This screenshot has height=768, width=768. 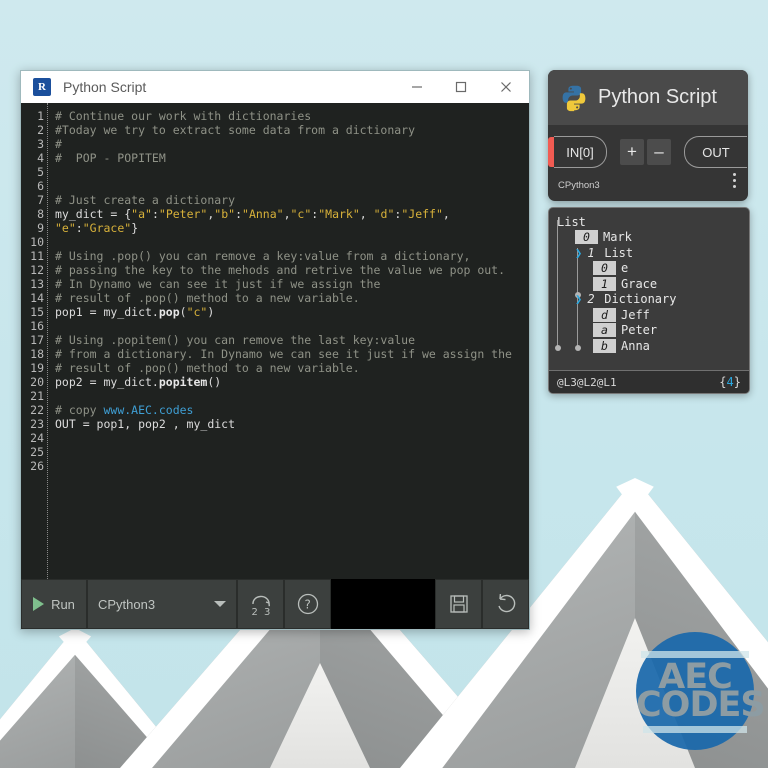 I want to click on line-number: 5, so click(x=40, y=172).